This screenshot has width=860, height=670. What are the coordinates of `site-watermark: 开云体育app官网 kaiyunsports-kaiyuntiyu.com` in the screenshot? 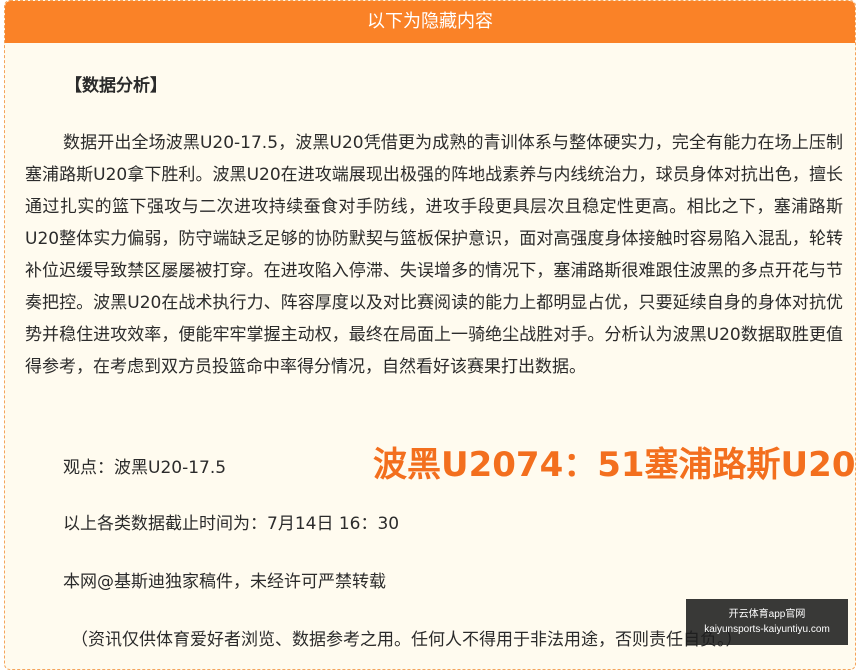 It's located at (767, 622).